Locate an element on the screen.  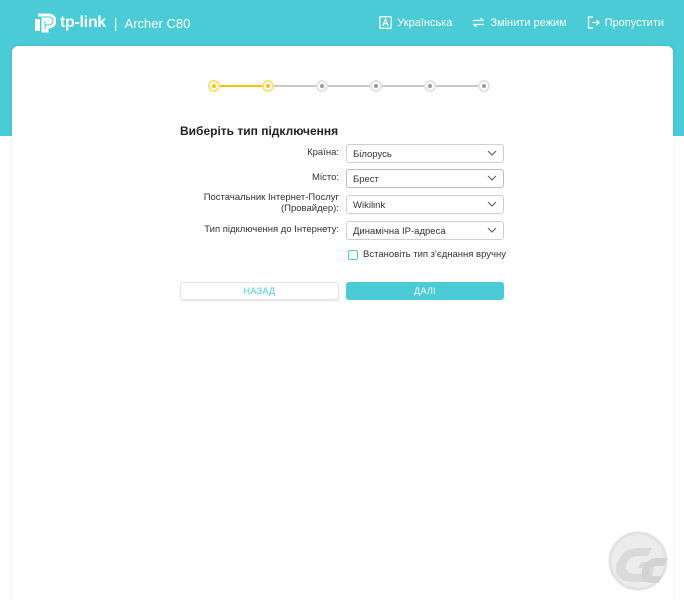
brand: tp-link | Archer C80 is located at coordinates (112, 23).